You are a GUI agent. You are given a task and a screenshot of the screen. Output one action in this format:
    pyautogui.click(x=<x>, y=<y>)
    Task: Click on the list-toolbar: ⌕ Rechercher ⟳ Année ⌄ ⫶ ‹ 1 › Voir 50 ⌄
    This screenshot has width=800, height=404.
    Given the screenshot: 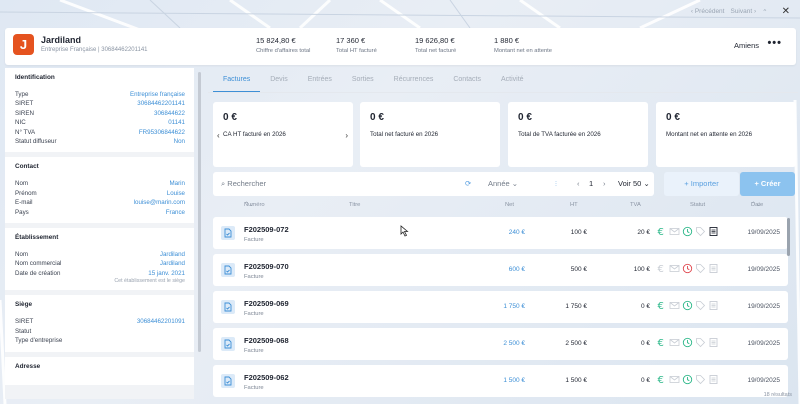 What is the action you would take?
    pyautogui.click(x=433, y=184)
    